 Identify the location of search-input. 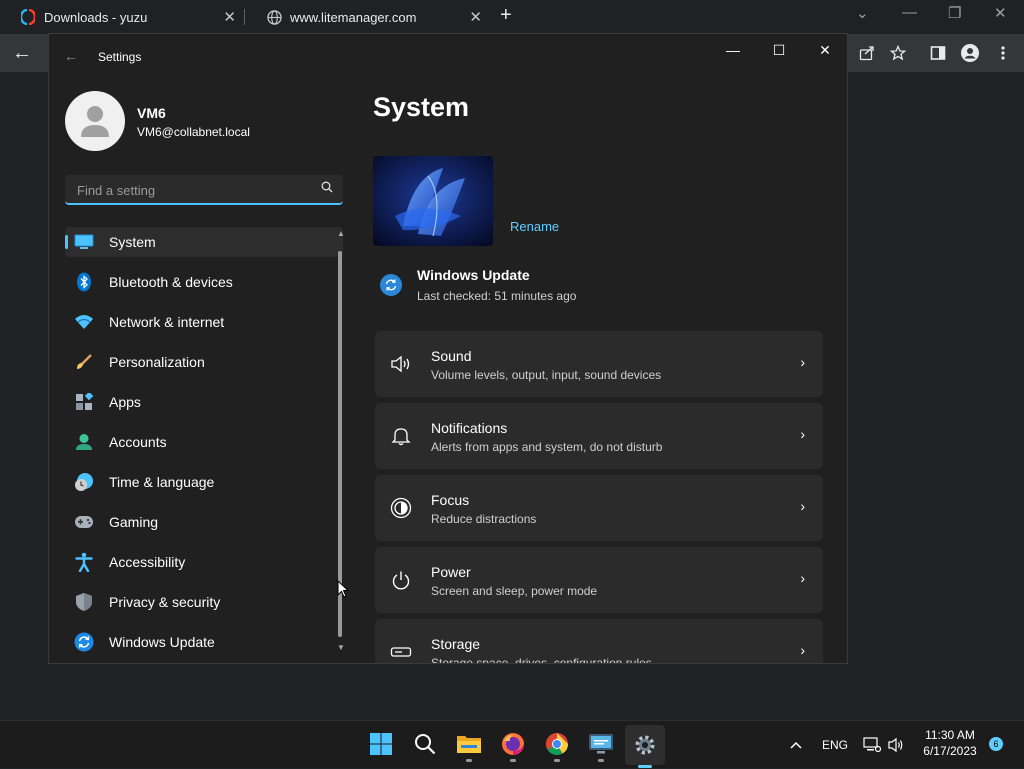
(197, 190).